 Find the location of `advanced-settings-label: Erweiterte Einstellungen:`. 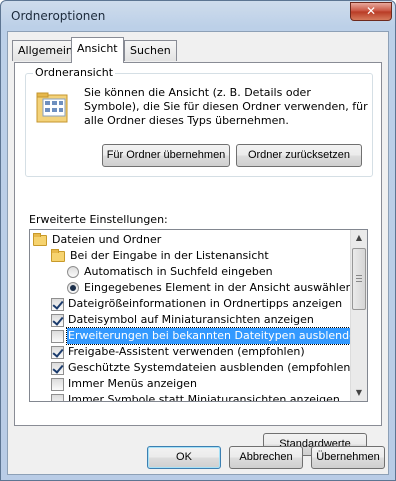

advanced-settings-label: Erweiterte Einstellungen: is located at coordinates (98, 219).